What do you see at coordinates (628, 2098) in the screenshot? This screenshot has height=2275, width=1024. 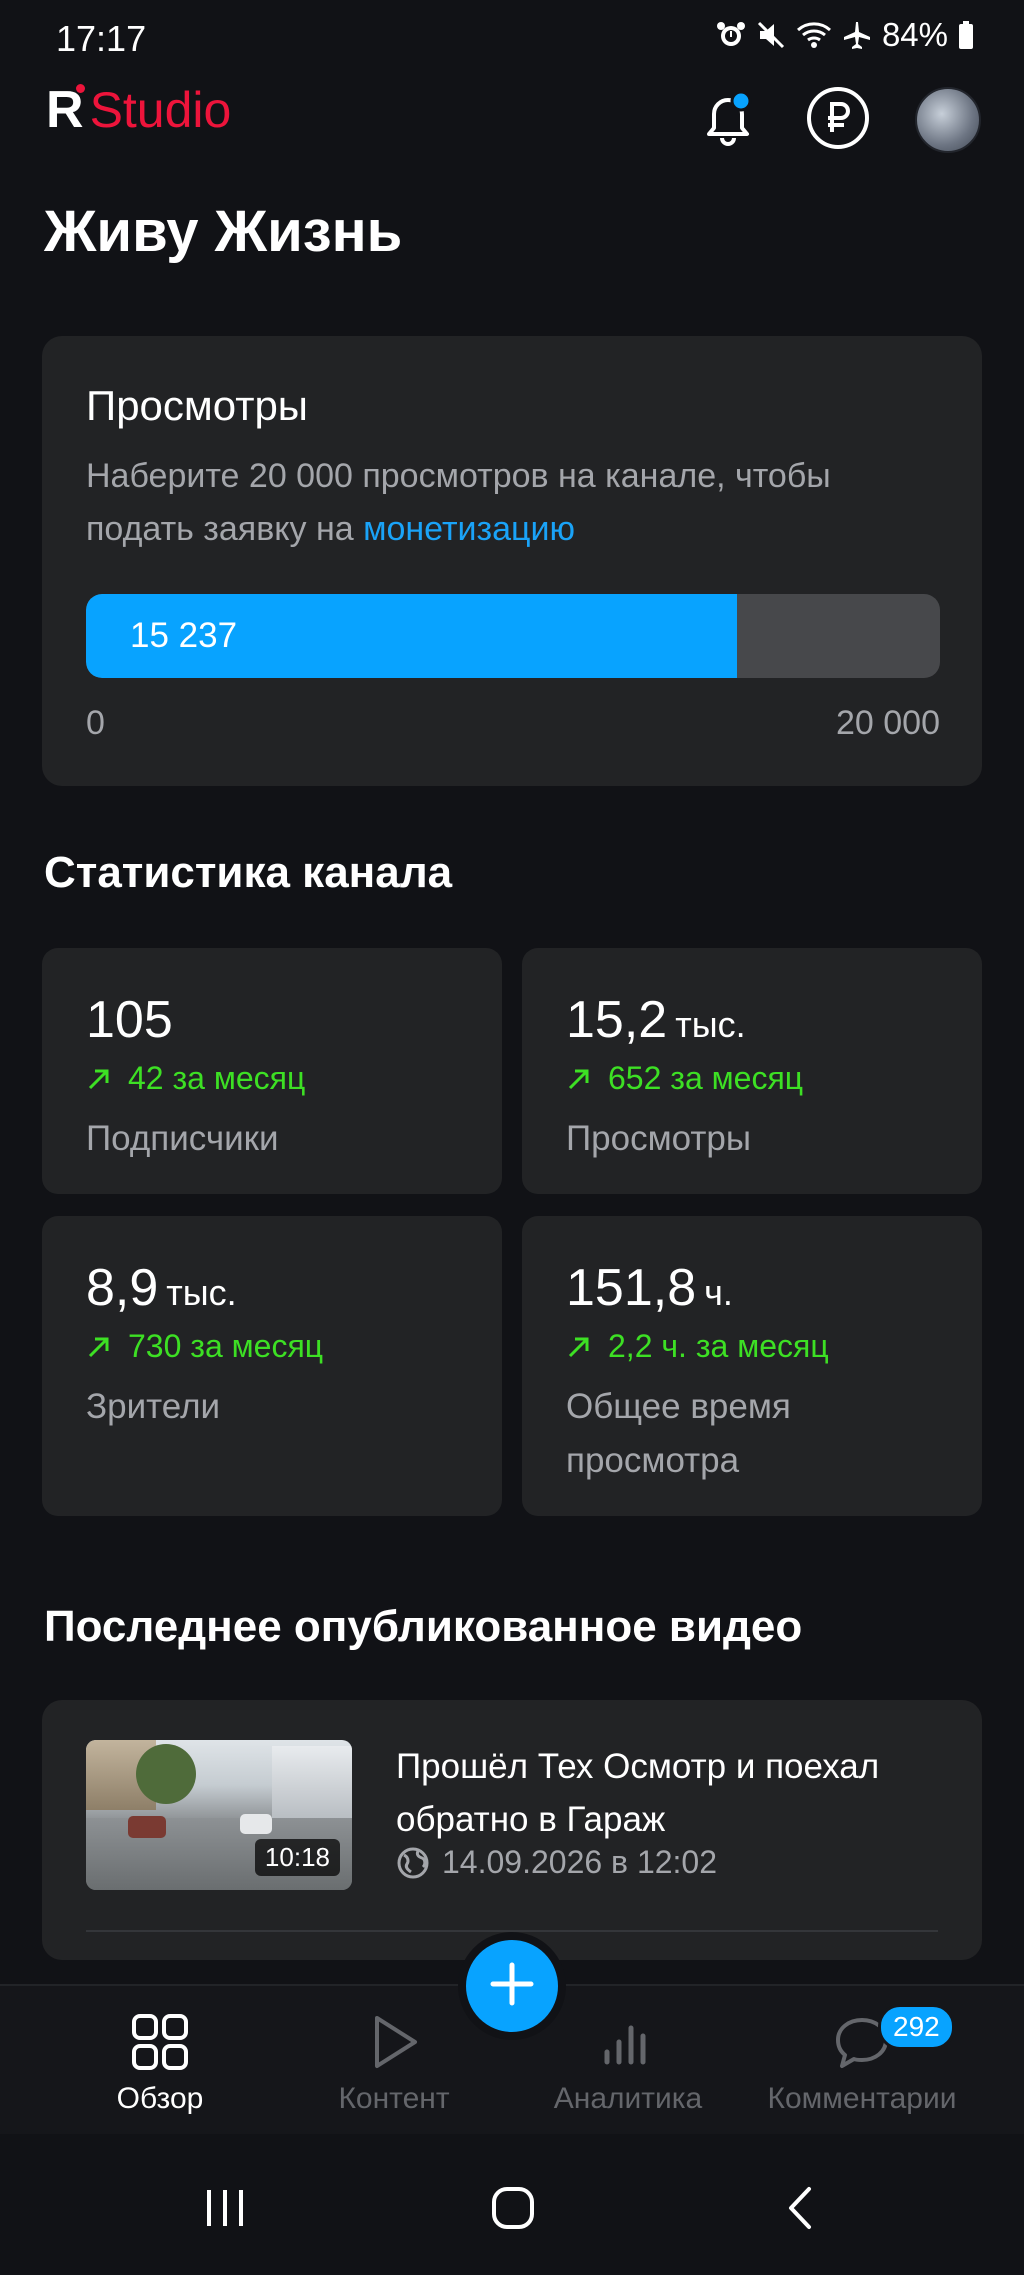 I see `nav-label: Аналитика` at bounding box center [628, 2098].